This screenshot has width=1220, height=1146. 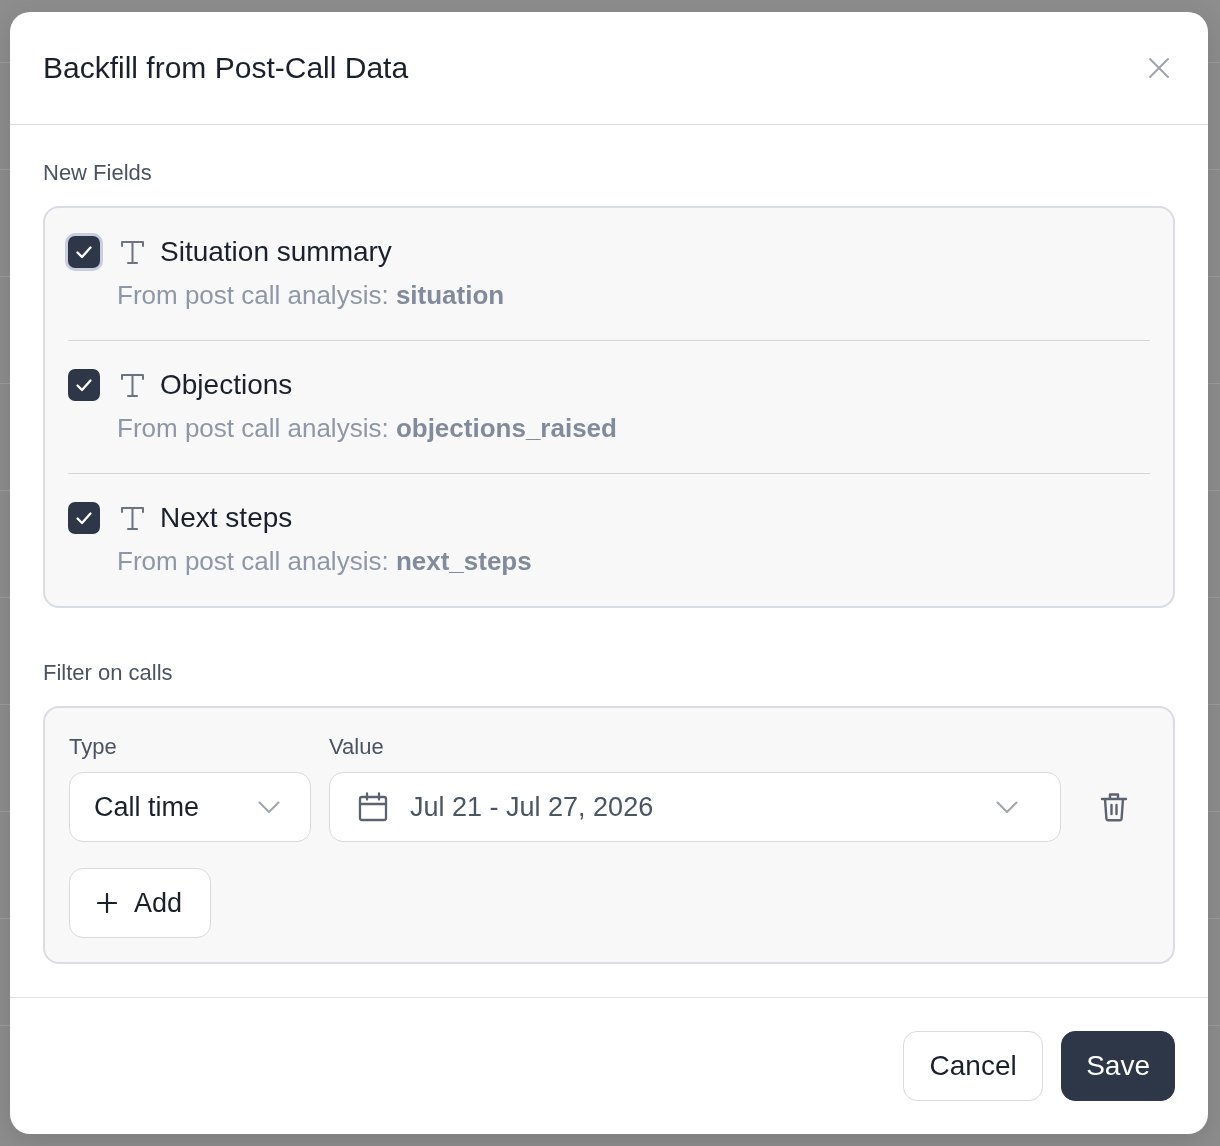 What do you see at coordinates (140, 903) in the screenshot?
I see `add-button: Add` at bounding box center [140, 903].